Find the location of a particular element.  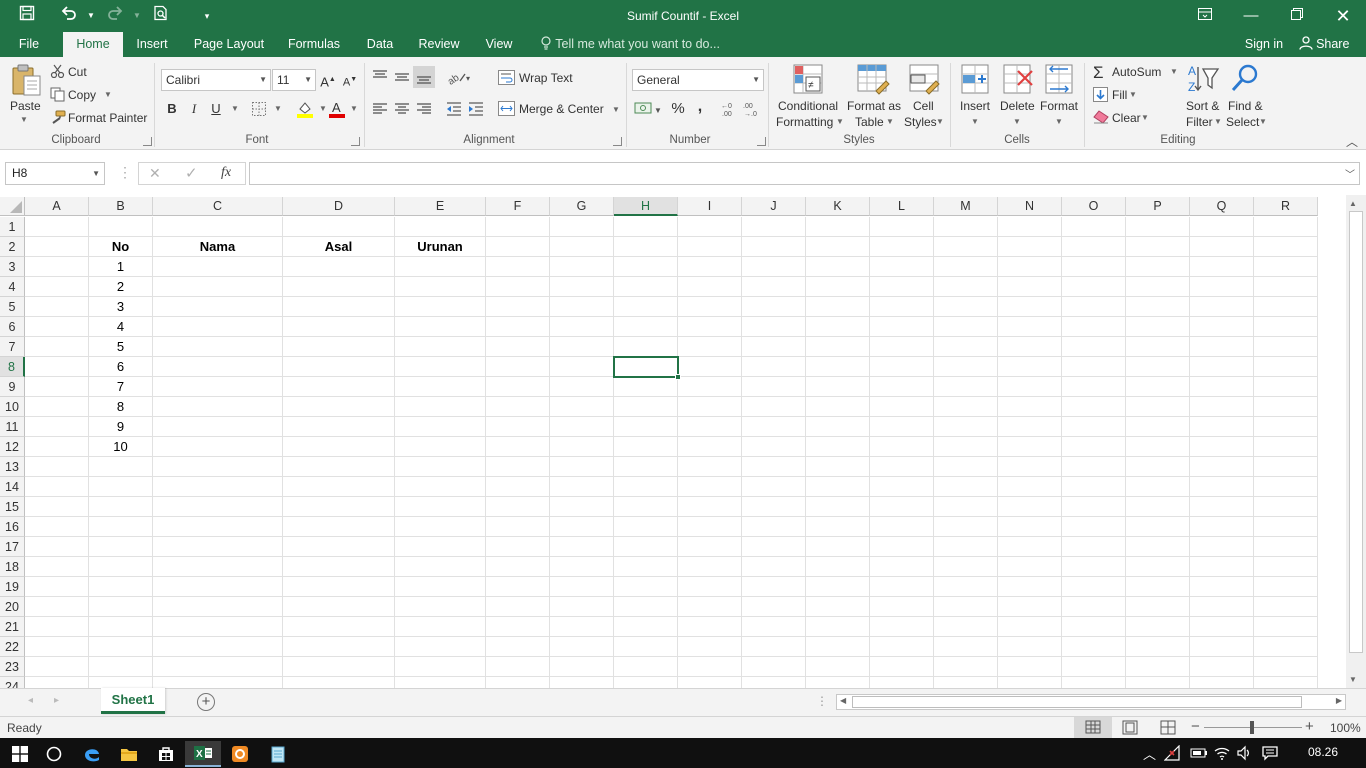

column-header-o: O is located at coordinates (1094, 206).